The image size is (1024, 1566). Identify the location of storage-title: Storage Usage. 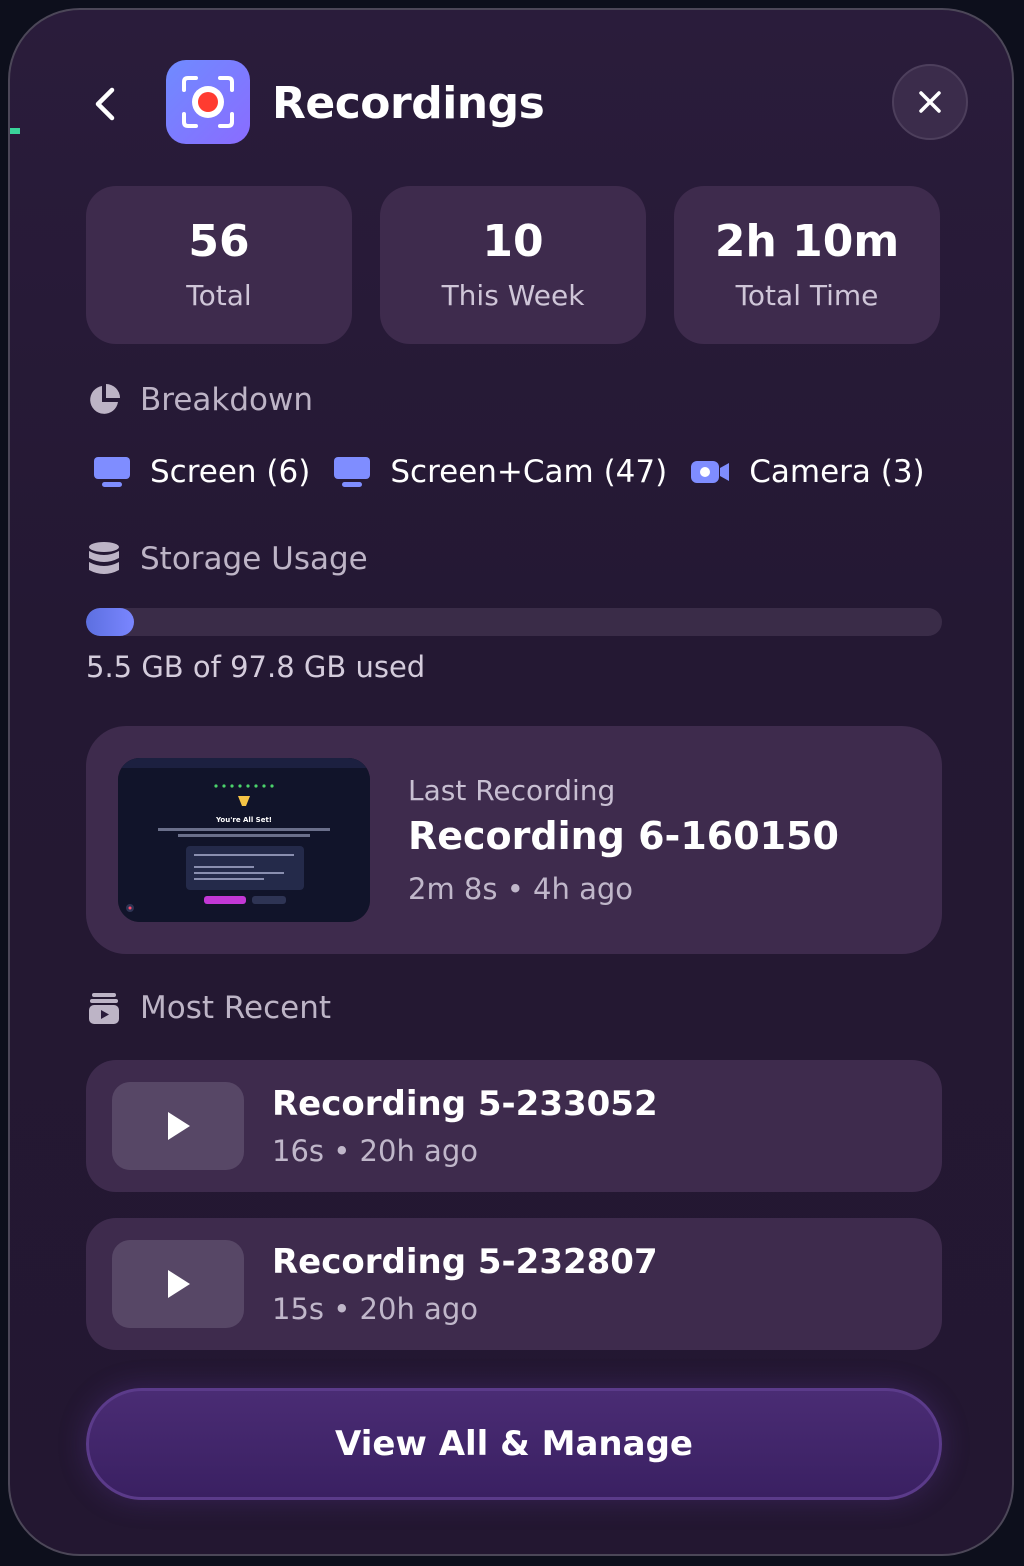
(254, 559).